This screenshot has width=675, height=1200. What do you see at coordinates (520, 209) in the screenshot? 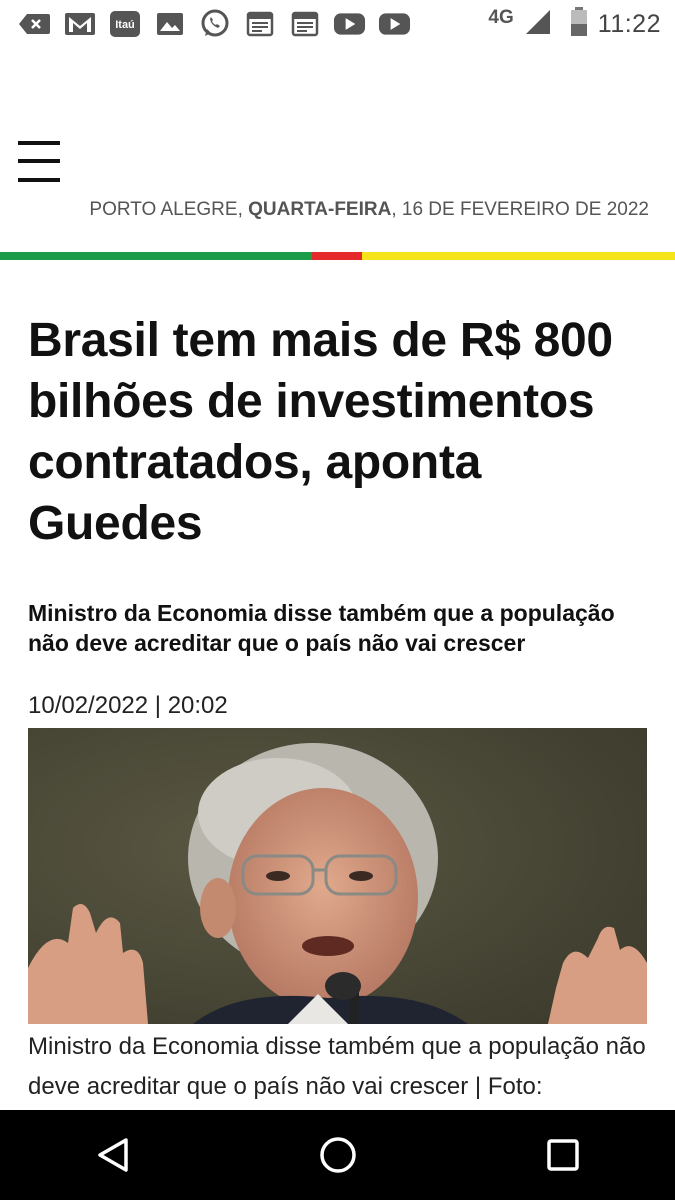
I see `dateline-date: , 16 DE FEVEREIRO DE 2022` at bounding box center [520, 209].